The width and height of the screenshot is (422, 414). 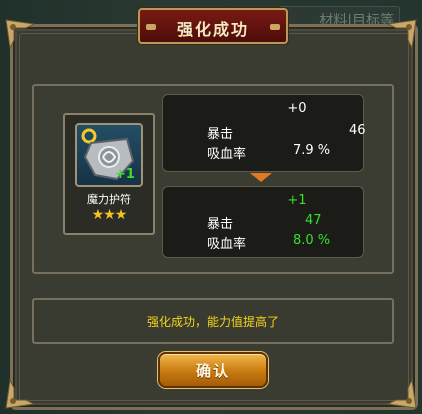 I want to click on dialog-title: 强化成功, so click(x=212, y=29).